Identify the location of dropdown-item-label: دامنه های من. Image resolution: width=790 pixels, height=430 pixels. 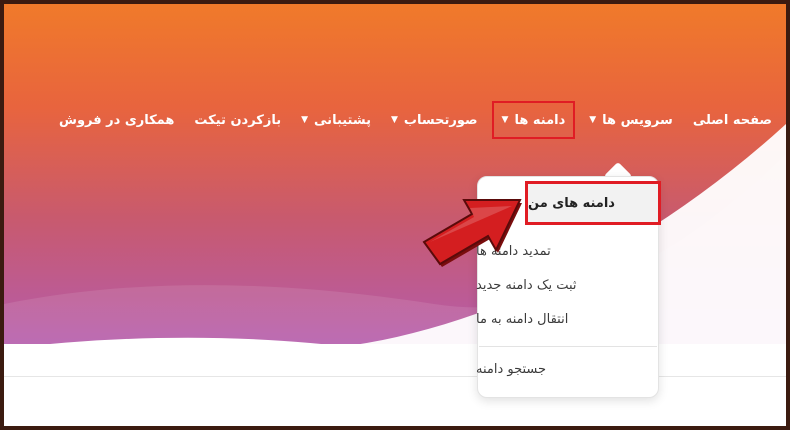
(571, 203).